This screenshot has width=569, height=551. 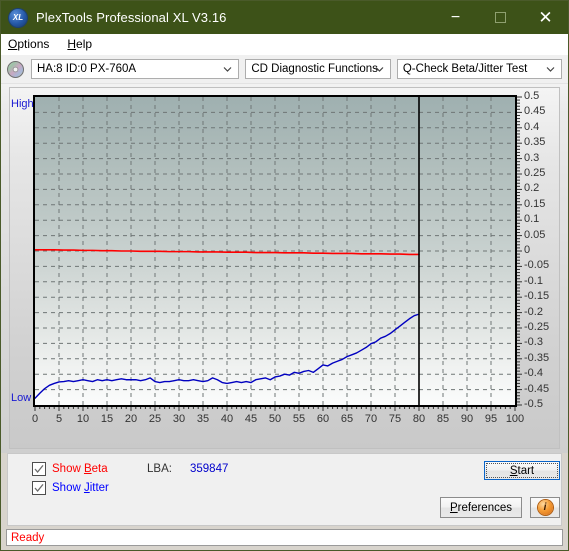 I want to click on info-icon: i, so click(x=545, y=507).